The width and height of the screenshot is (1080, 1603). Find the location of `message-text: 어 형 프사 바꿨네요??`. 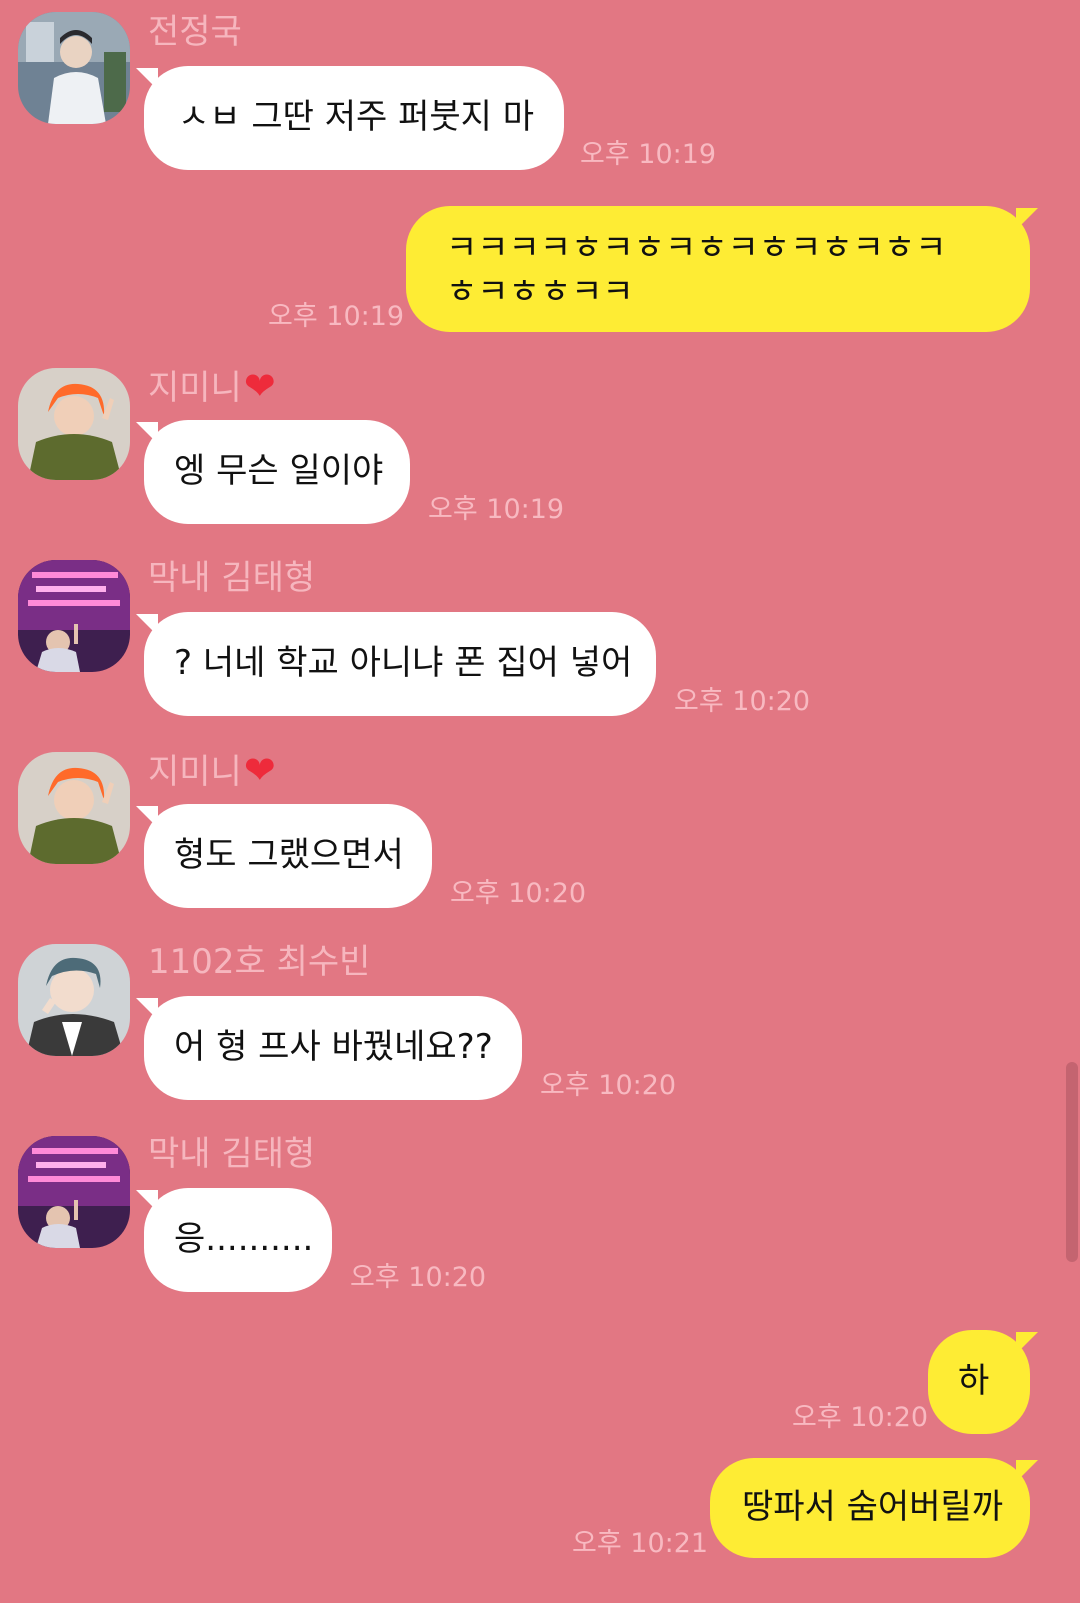

message-text: 어 형 프사 바꿨네요?? is located at coordinates (333, 1047).